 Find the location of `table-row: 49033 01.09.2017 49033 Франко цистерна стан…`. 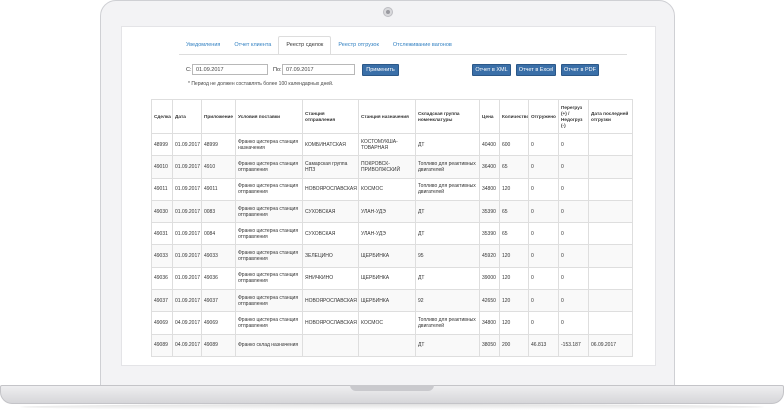

table-row: 49033 01.09.2017 49033 Франко цистерна стан… is located at coordinates (392, 256).